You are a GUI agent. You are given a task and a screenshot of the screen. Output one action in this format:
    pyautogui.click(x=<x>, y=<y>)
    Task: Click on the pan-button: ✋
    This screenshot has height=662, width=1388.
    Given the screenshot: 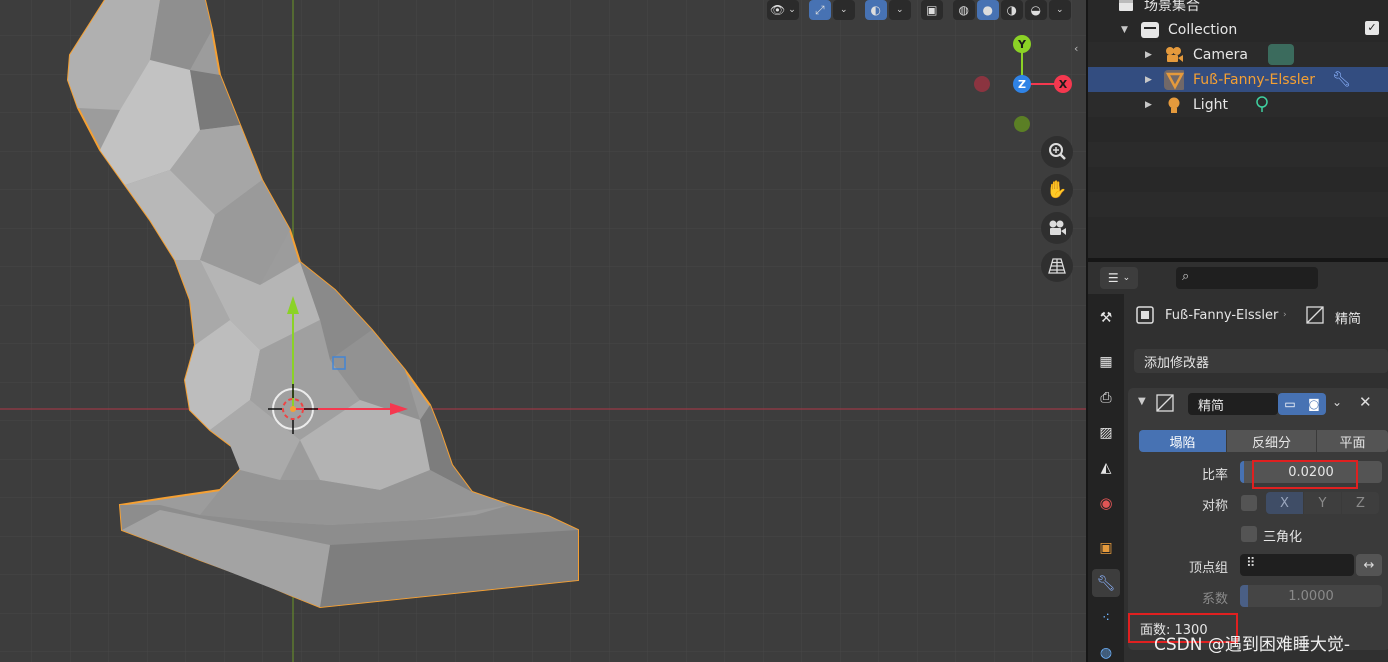 What is the action you would take?
    pyautogui.click(x=1057, y=190)
    